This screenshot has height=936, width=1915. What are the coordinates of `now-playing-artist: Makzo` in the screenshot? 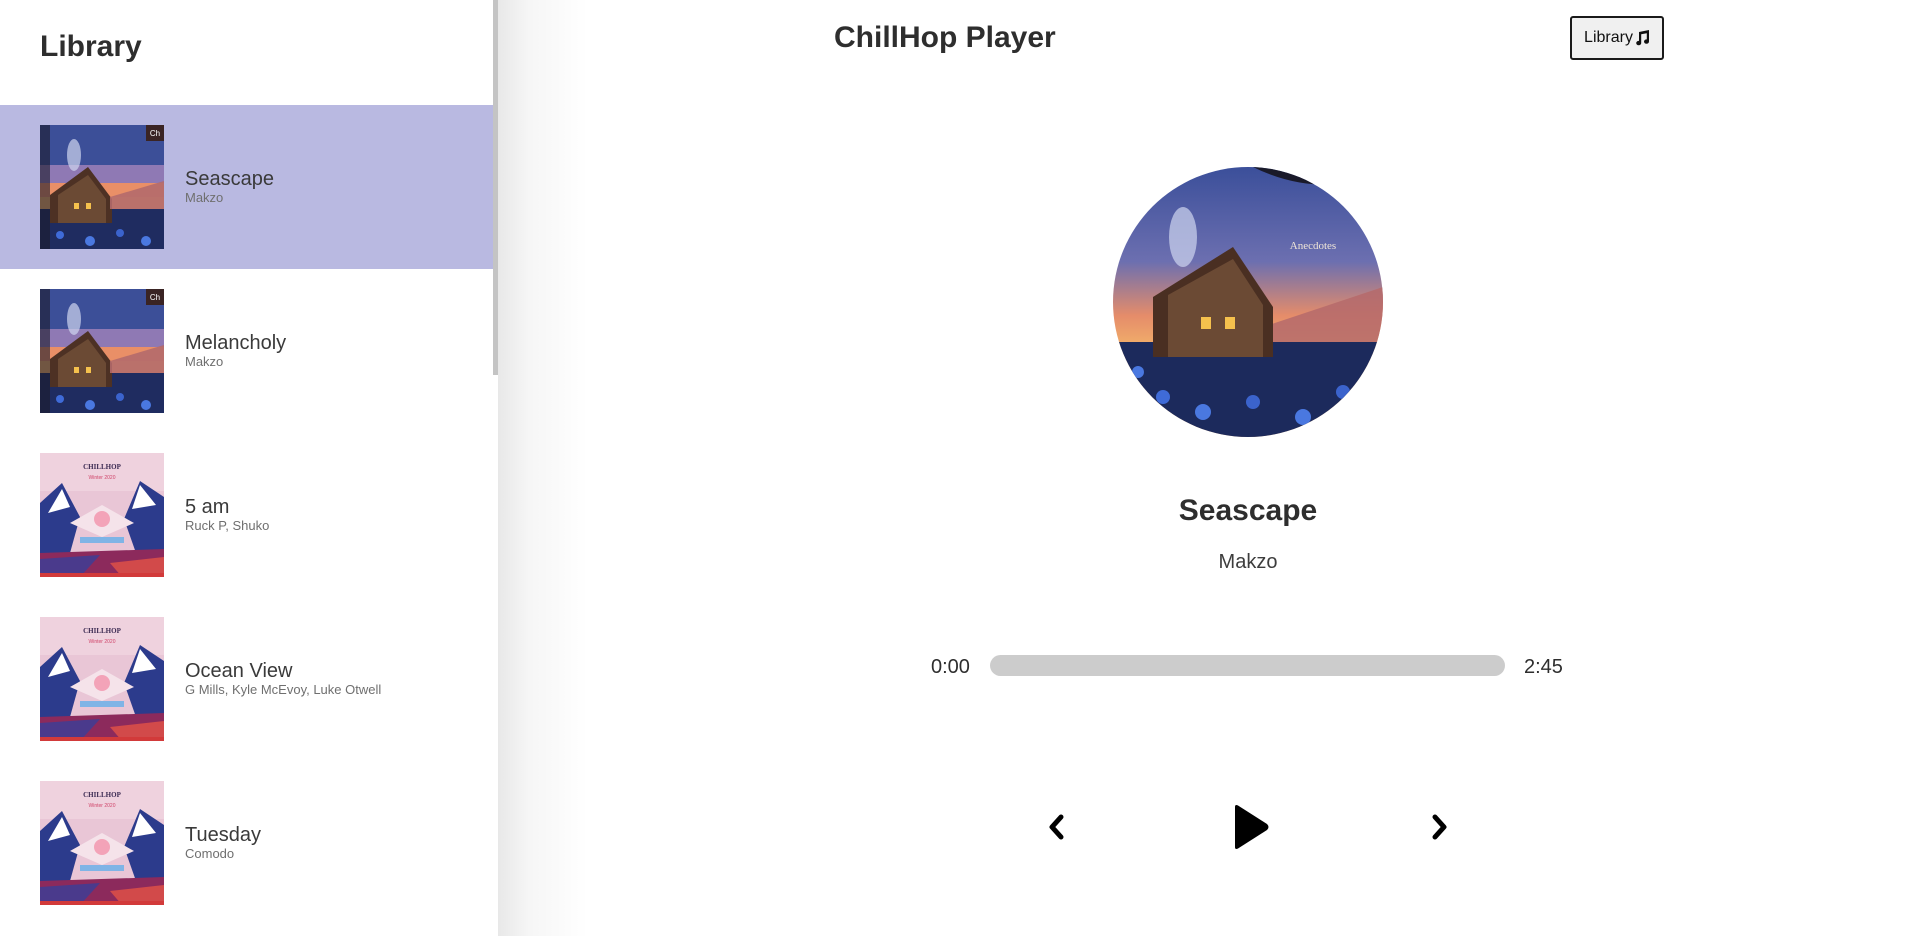 It's located at (1248, 562).